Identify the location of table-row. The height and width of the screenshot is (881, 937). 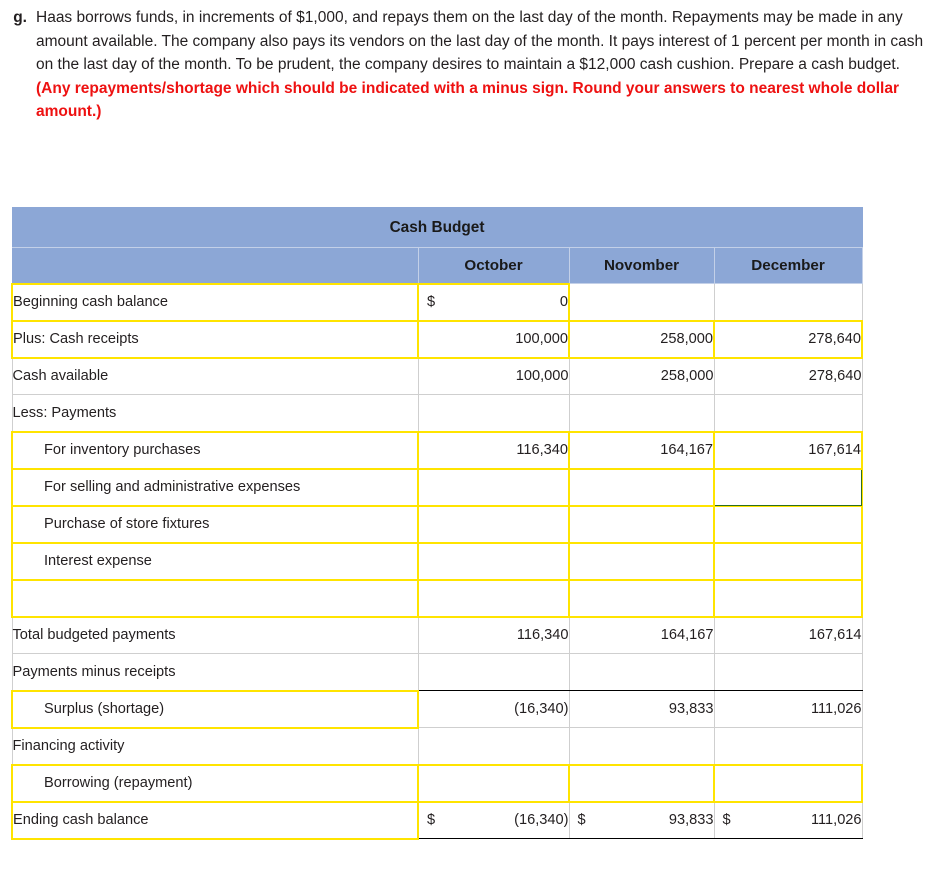
(437, 598).